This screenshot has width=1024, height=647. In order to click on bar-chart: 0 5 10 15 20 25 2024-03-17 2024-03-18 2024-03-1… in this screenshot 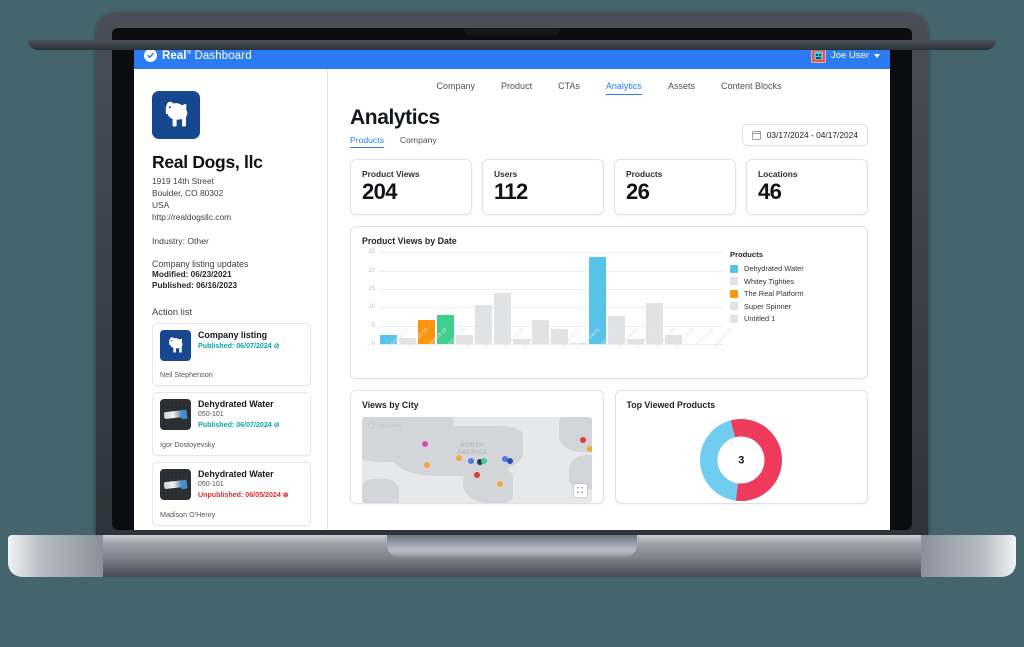, I will do `click(548, 309)`.